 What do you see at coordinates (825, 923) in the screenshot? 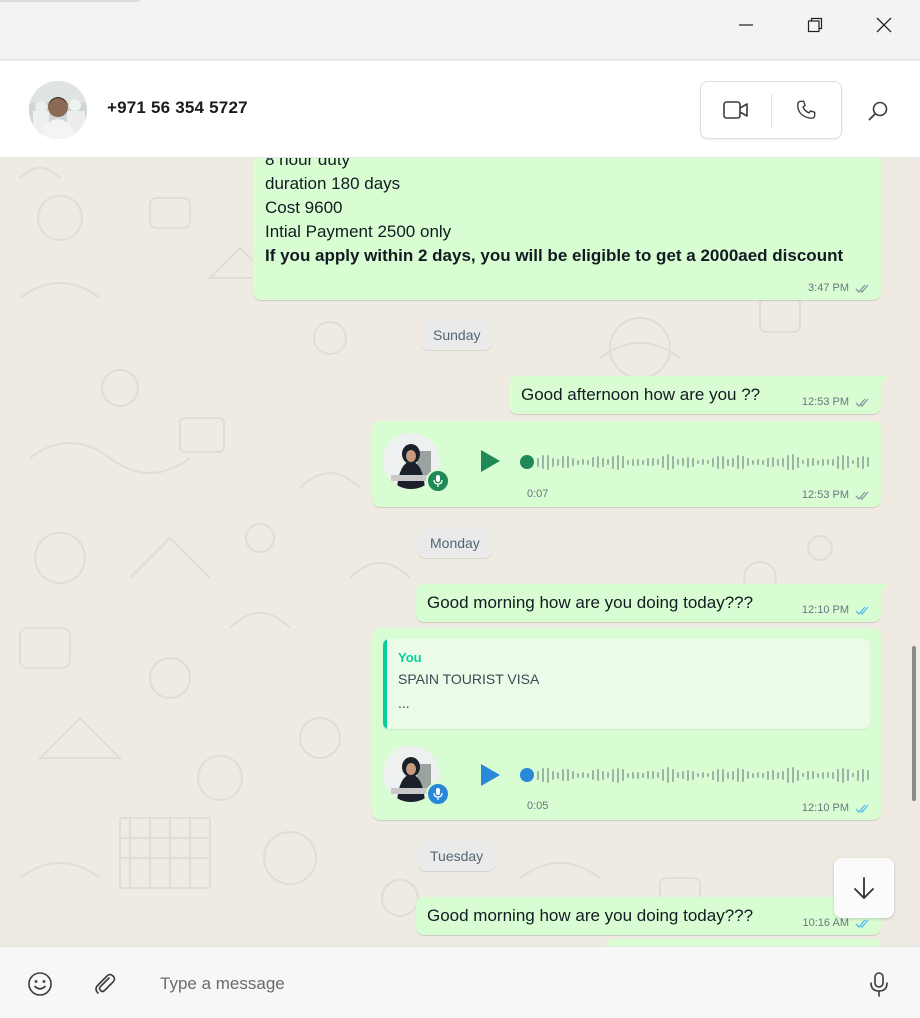
I see `message-time: 10:16 AM` at bounding box center [825, 923].